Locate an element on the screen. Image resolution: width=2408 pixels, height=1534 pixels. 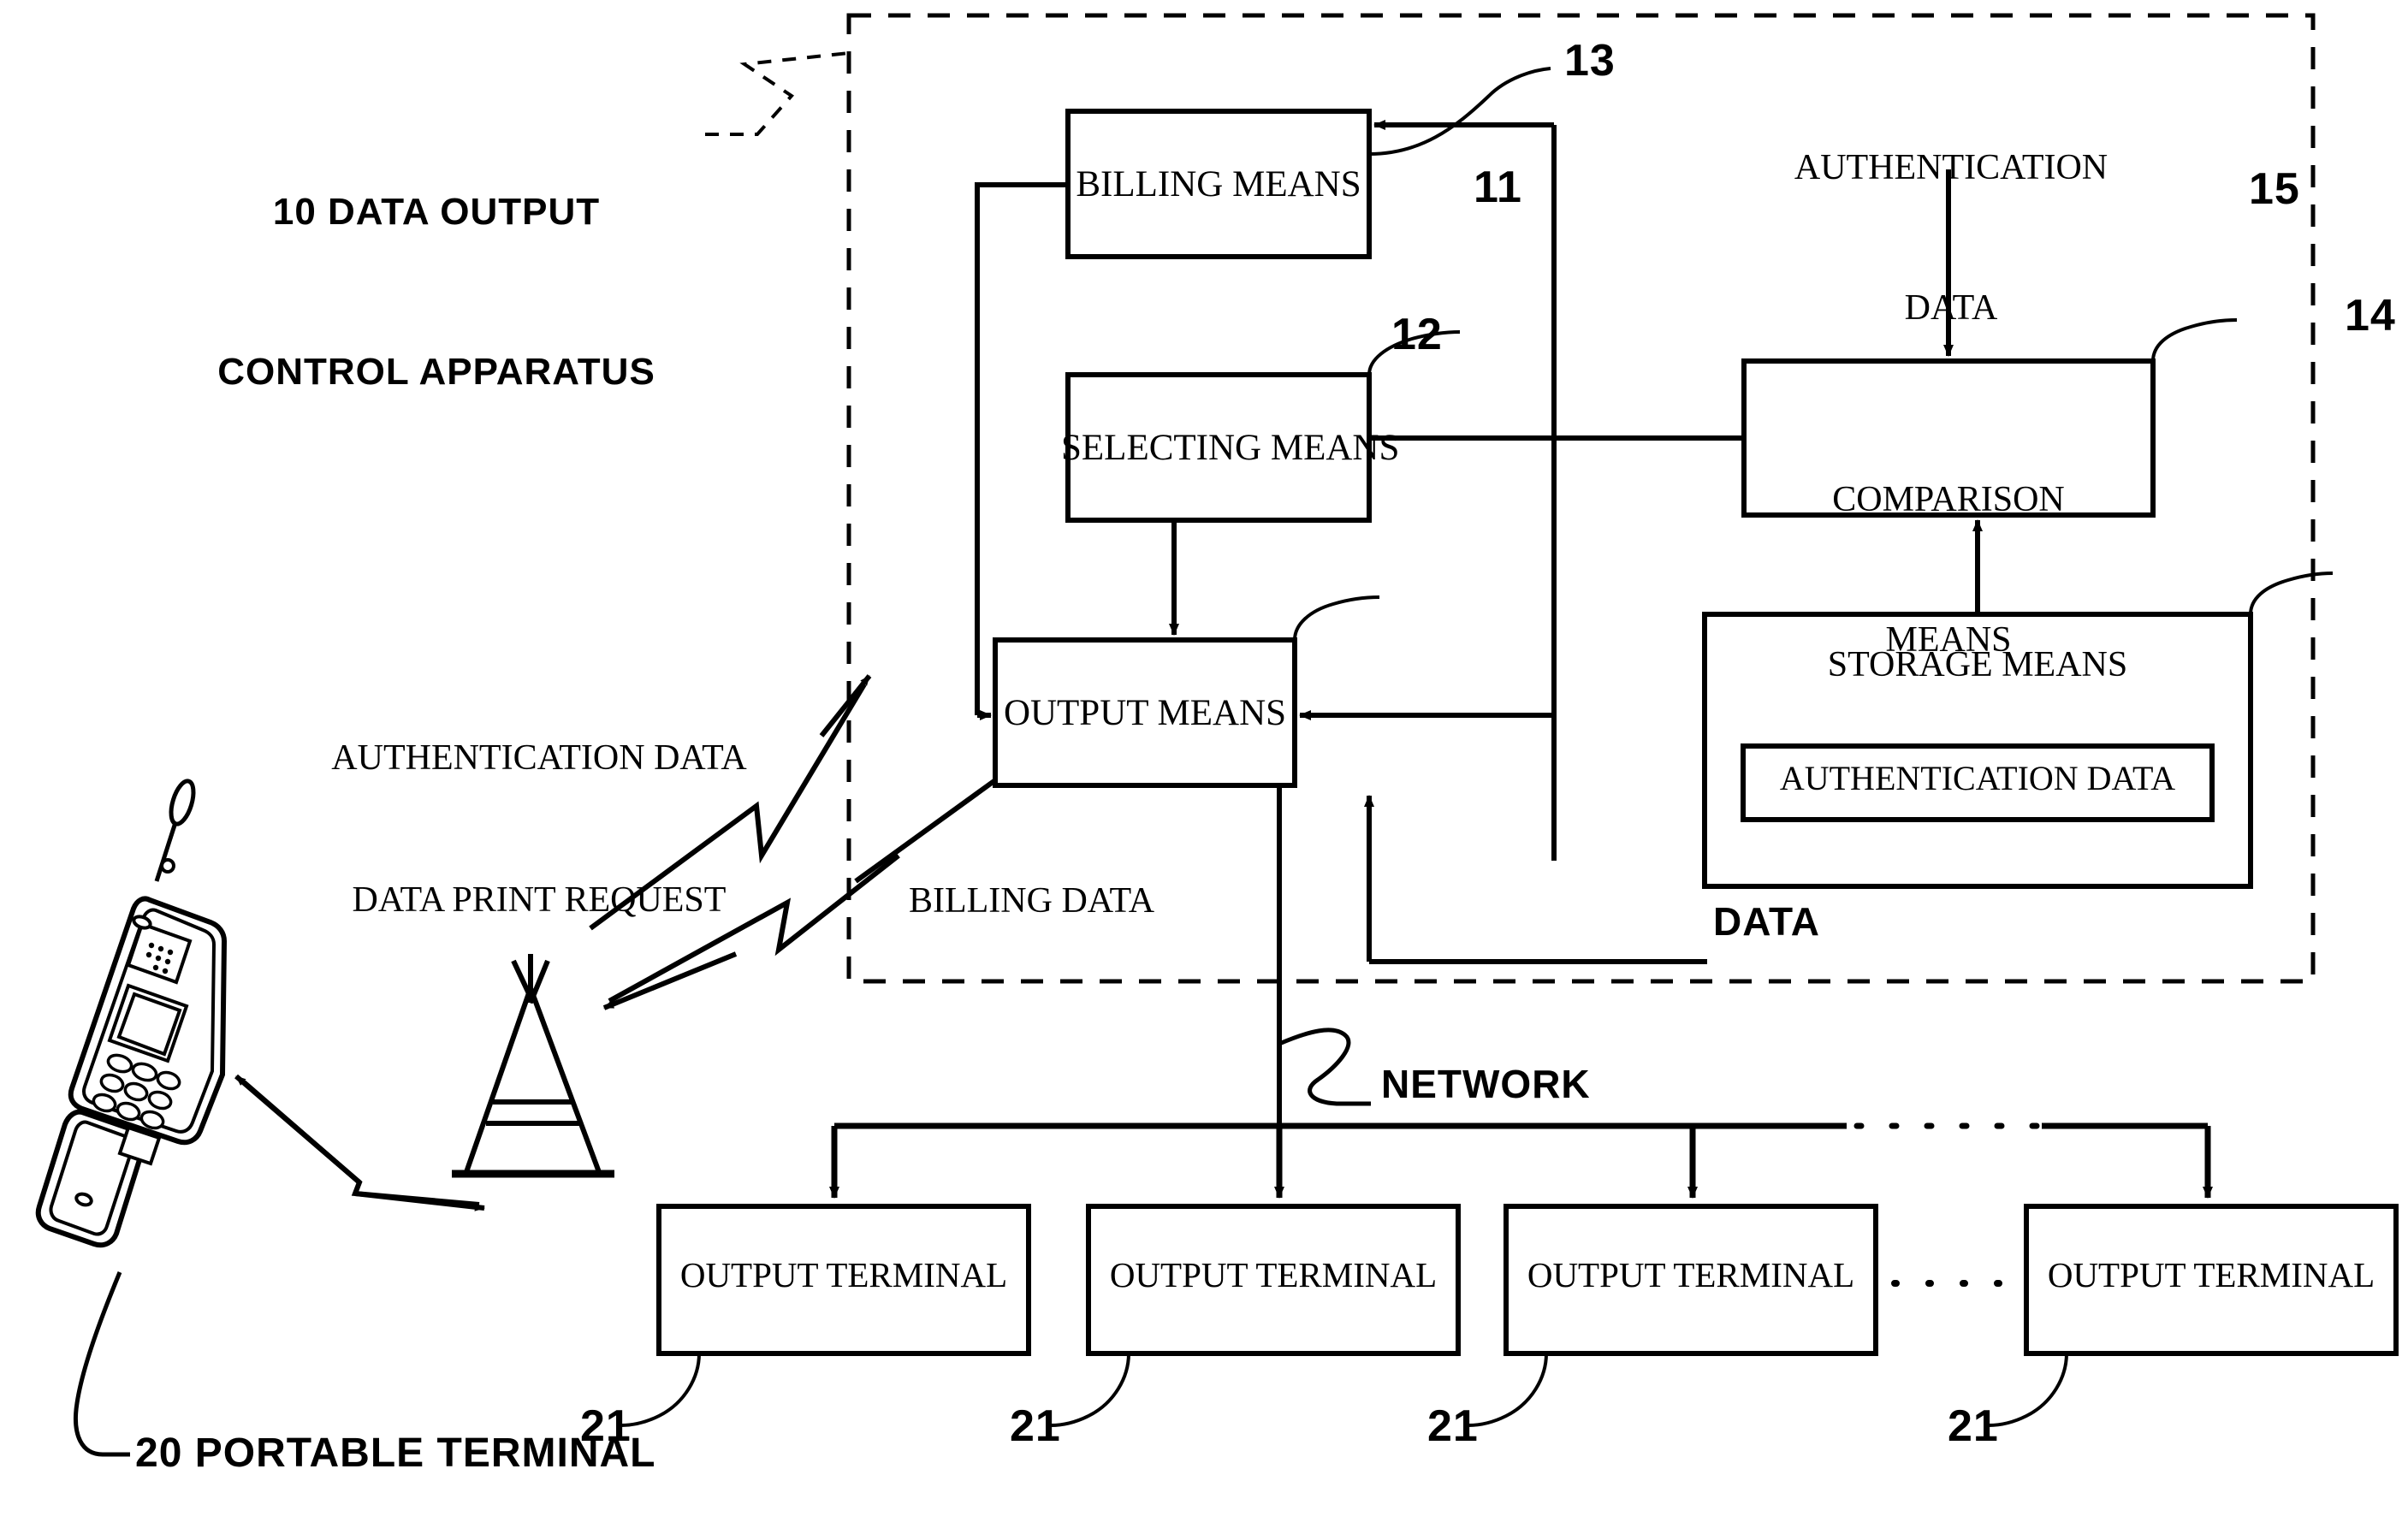
request-label-line2: DATA PRINT REQUEST is located at coordinates (539, 900).